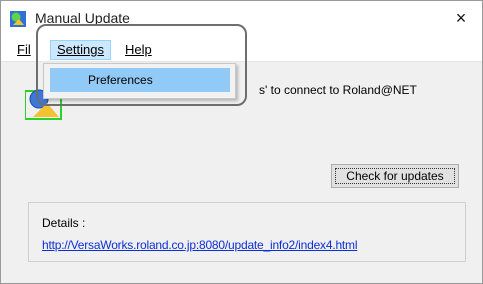 This screenshot has height=284, width=483. I want to click on details-label: Details :, so click(64, 223).